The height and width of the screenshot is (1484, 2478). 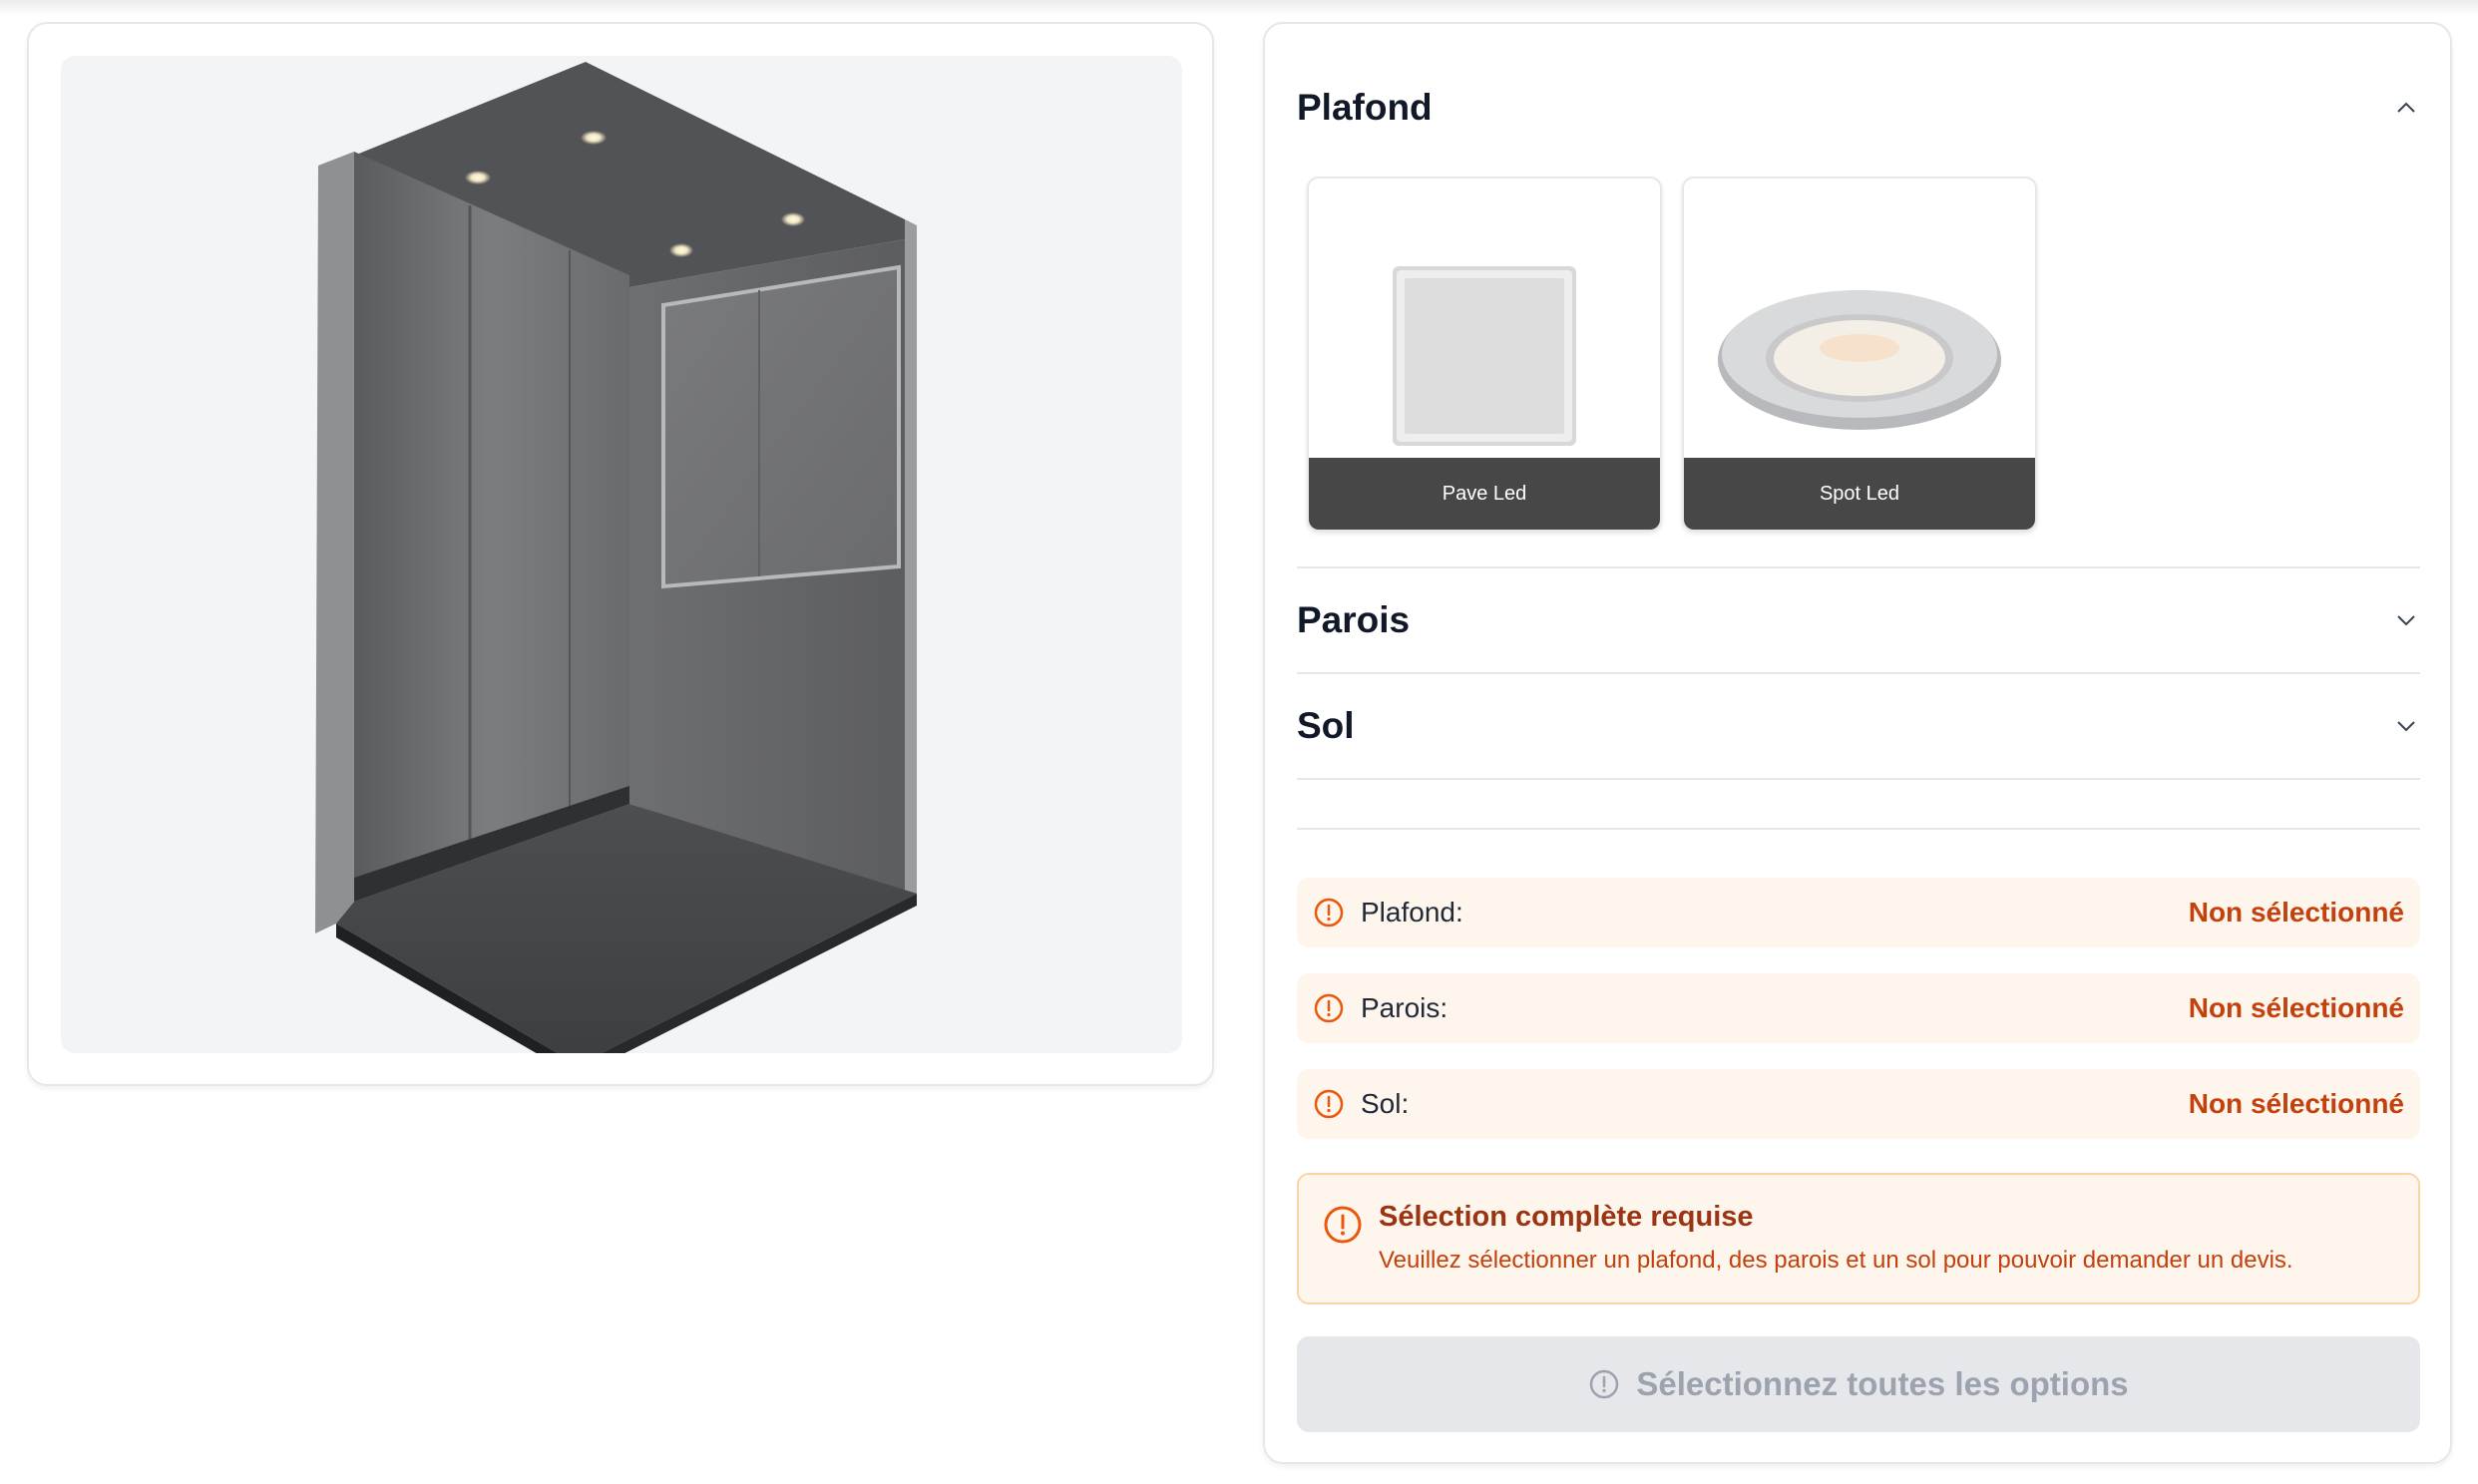 I want to click on request-quote-button: Sélectionnez toutes les options, so click(x=1858, y=1384).